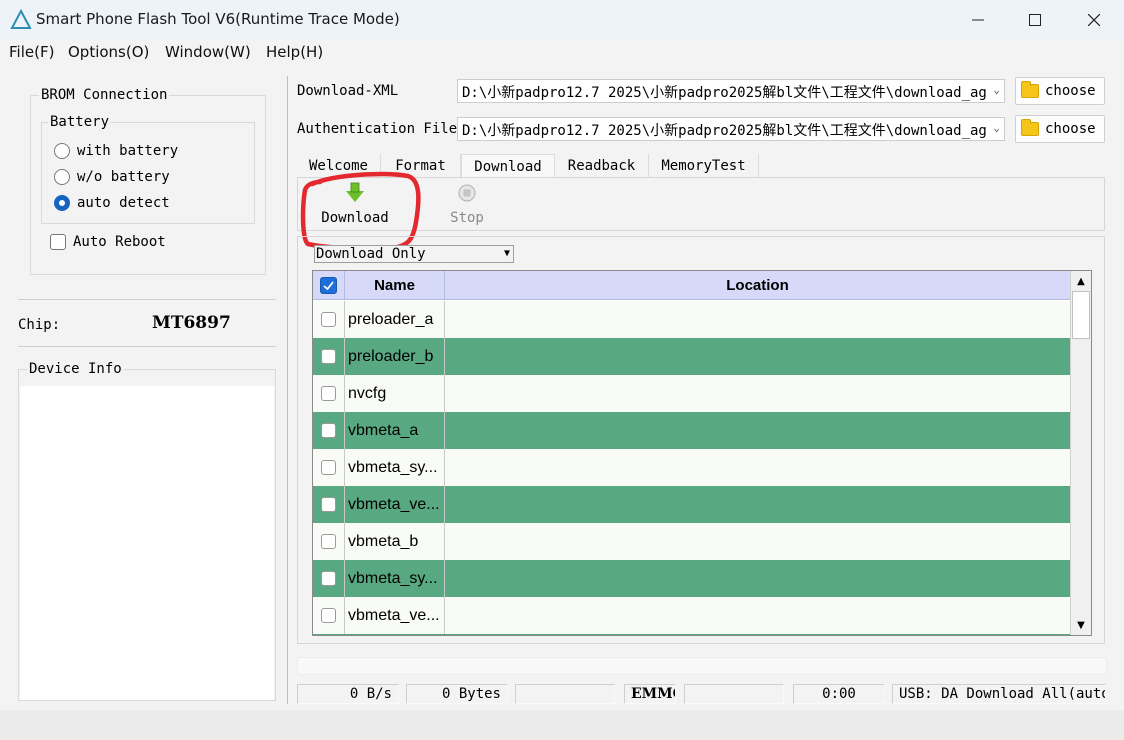 Image resolution: width=1124 pixels, height=740 pixels. I want to click on column-header-name: Name, so click(395, 285).